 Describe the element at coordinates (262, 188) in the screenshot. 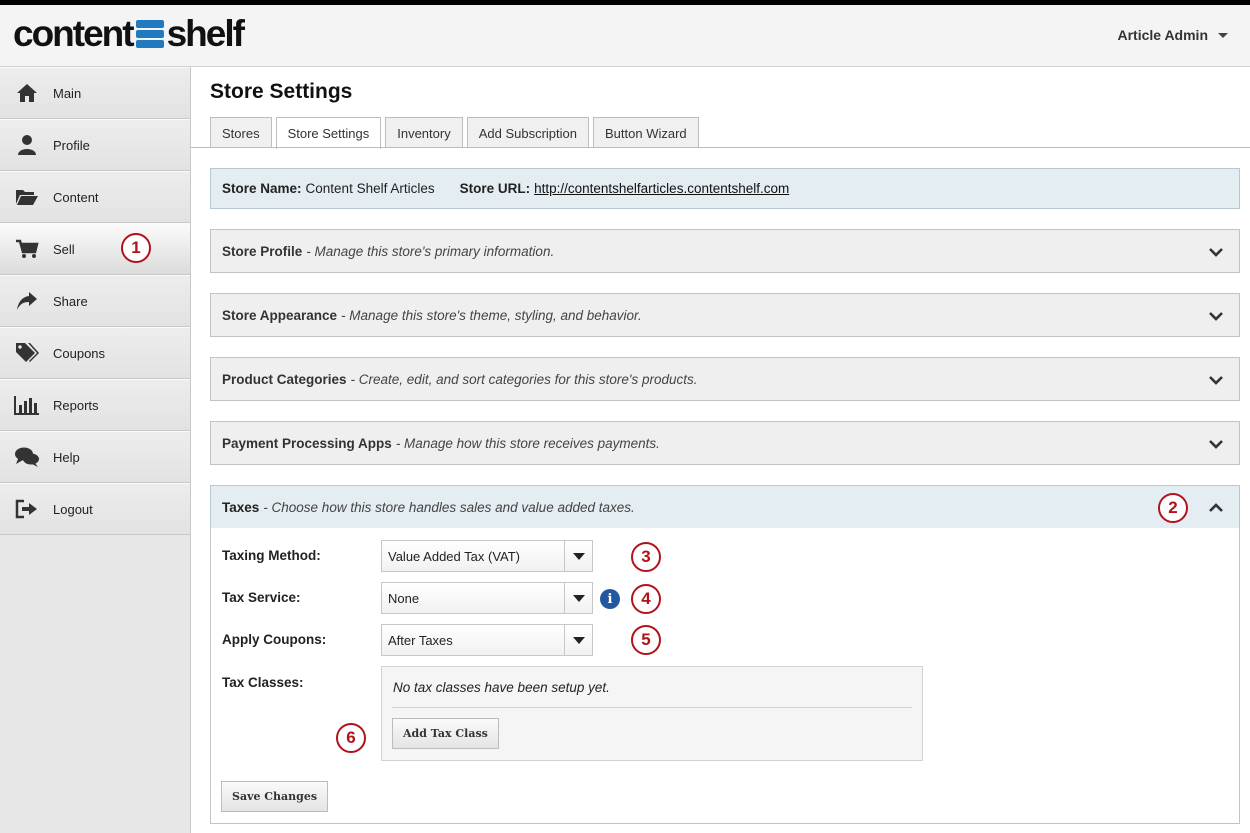

I see `store-name-label: Store Name:` at that location.